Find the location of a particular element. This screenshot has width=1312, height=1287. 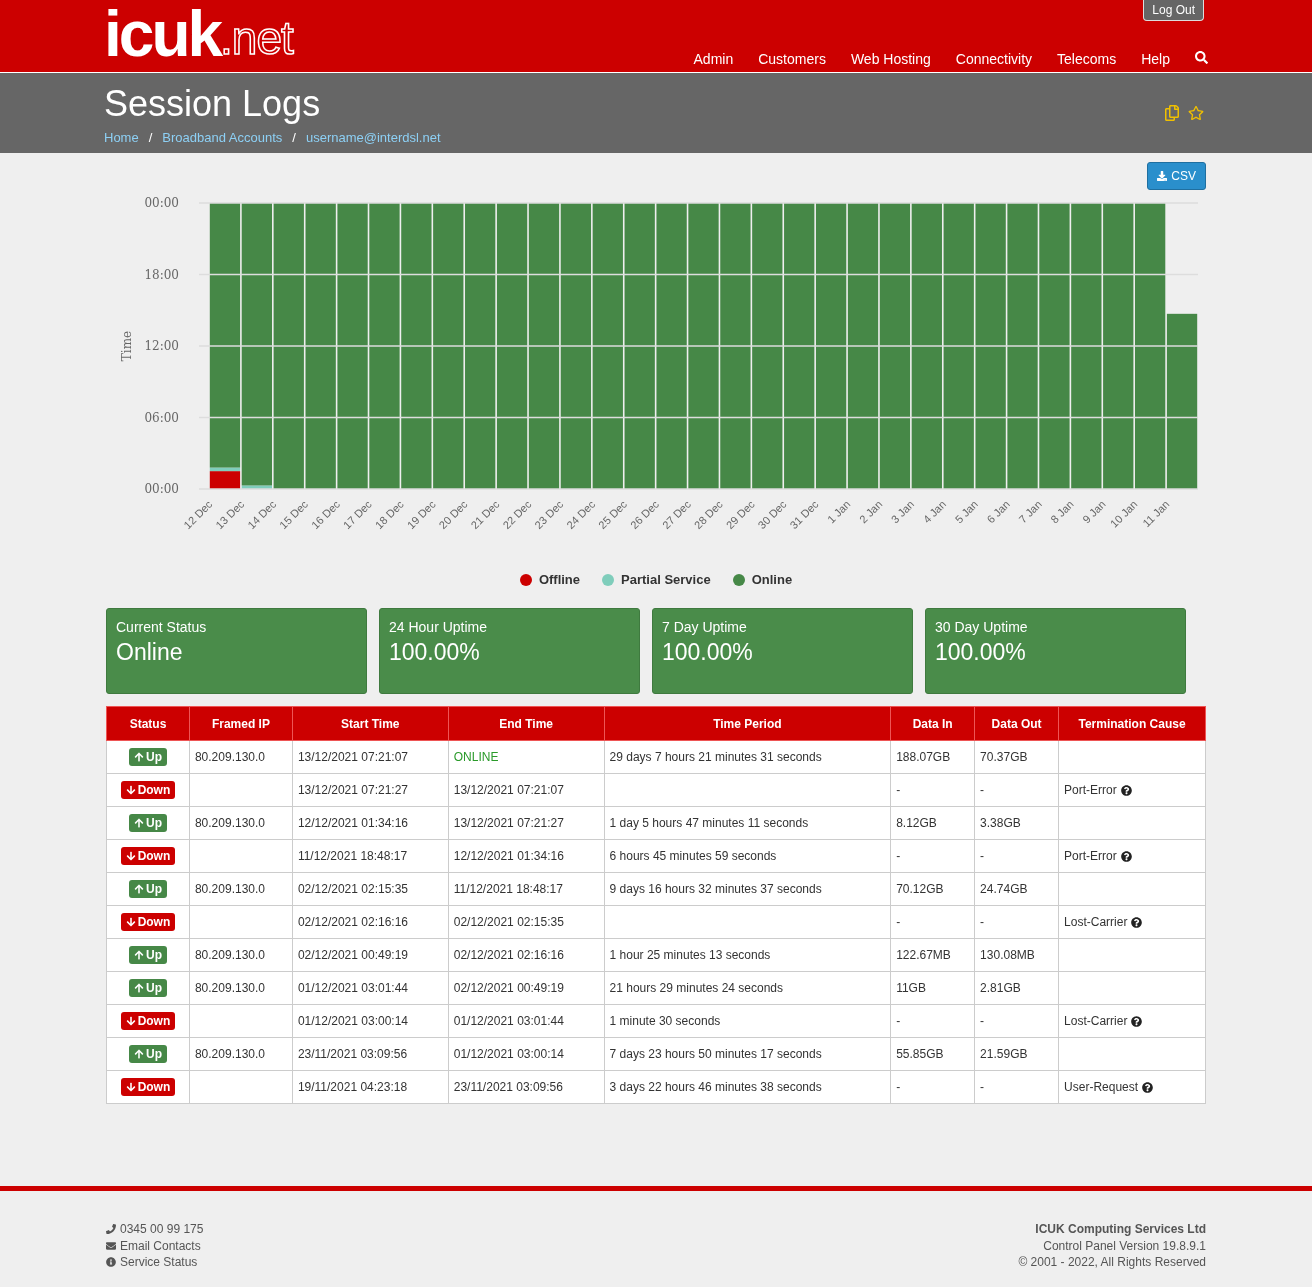

end-time: 02/12/2021 02:15:35 is located at coordinates (508, 922).